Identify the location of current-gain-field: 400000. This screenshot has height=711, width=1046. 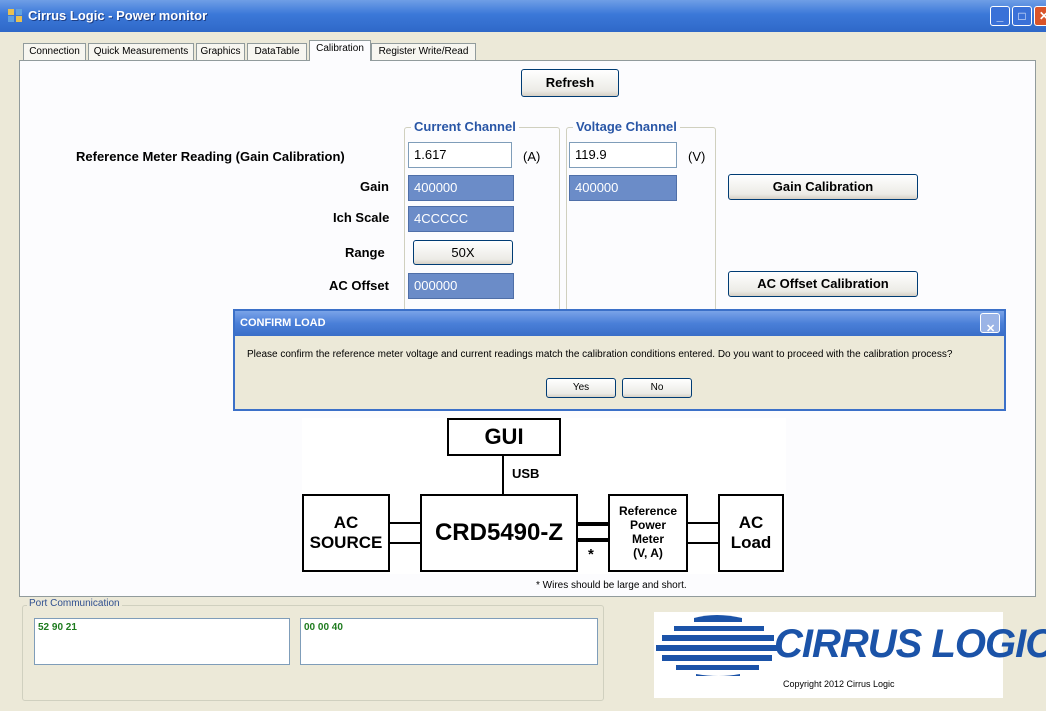
(461, 188).